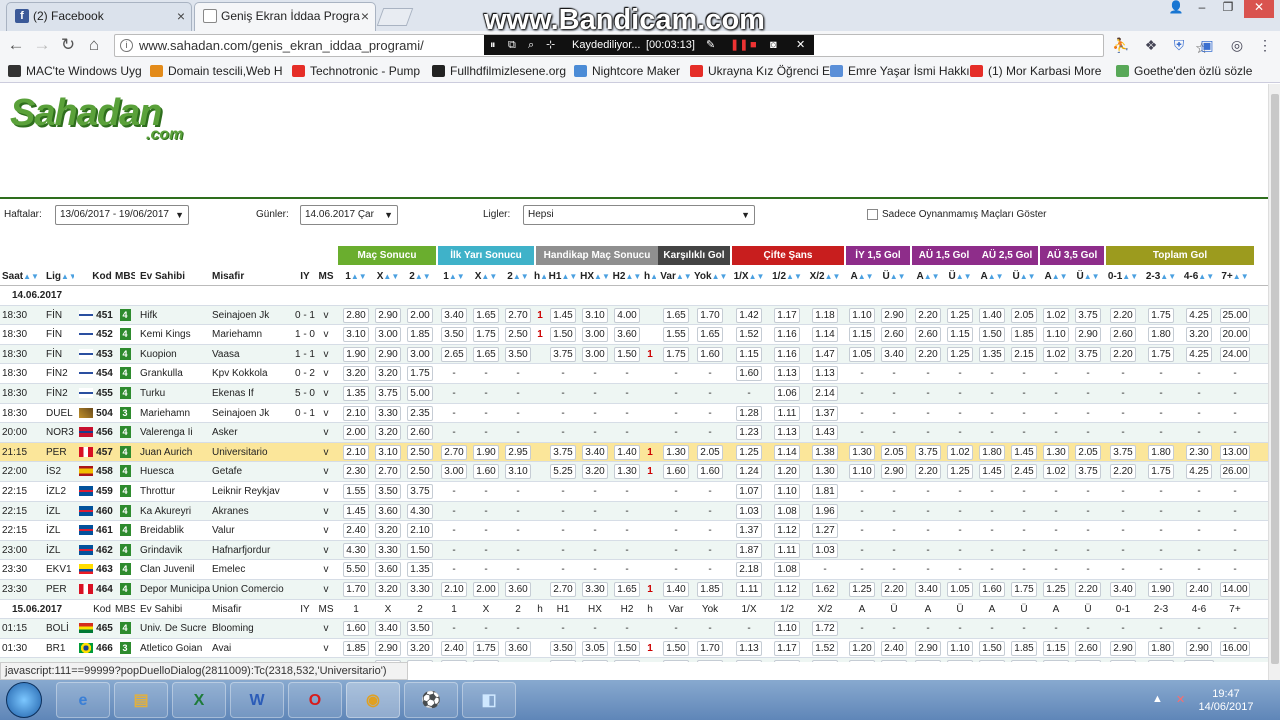 This screenshot has height=720, width=1280. What do you see at coordinates (175, 491) in the screenshot?
I see `home-team-cell: Throttur` at bounding box center [175, 491].